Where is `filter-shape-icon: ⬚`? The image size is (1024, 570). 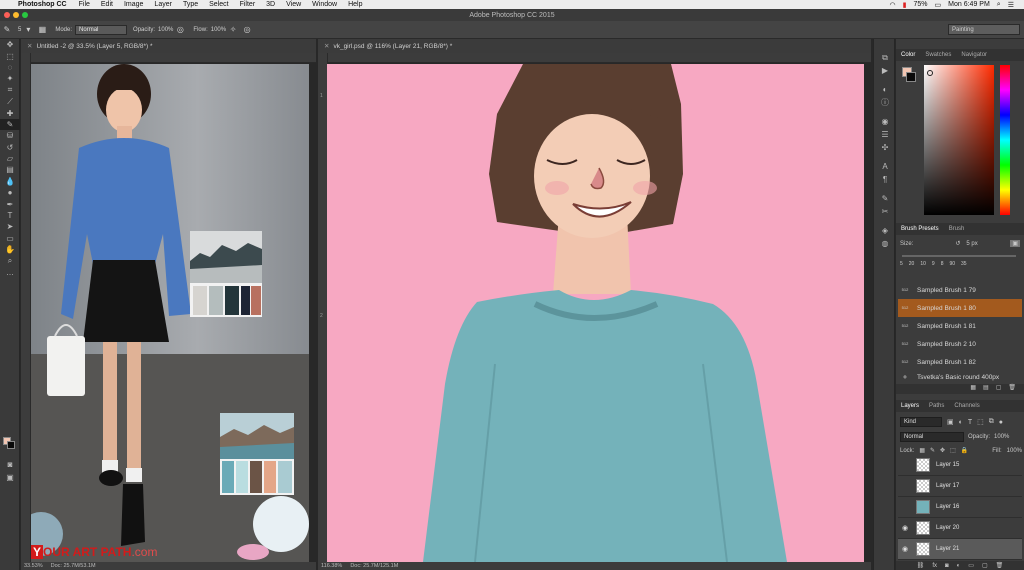
filter-shape-icon: ⬚ is located at coordinates (980, 422).